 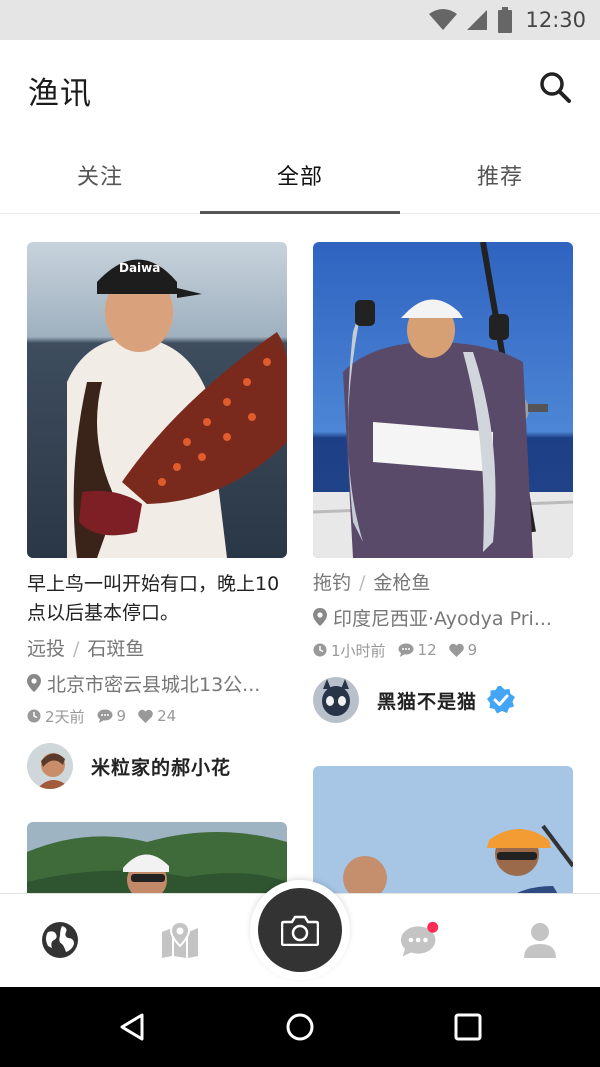 I want to click on tab-all: 全部, so click(x=300, y=175).